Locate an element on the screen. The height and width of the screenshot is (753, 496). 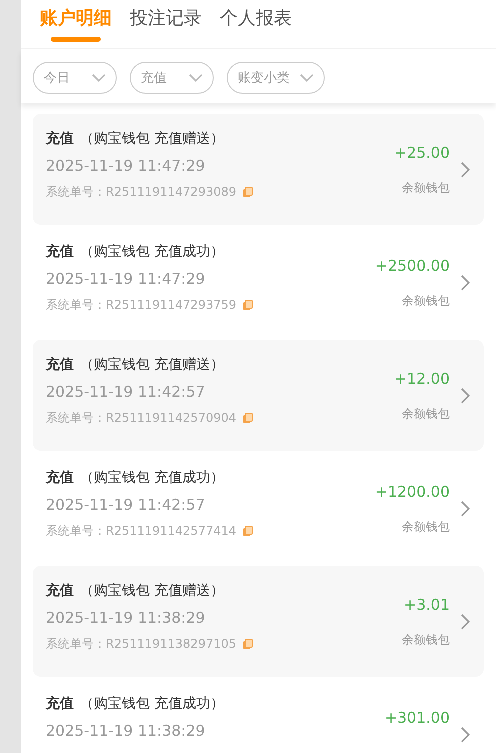
active-tab-indicator is located at coordinates (76, 39).